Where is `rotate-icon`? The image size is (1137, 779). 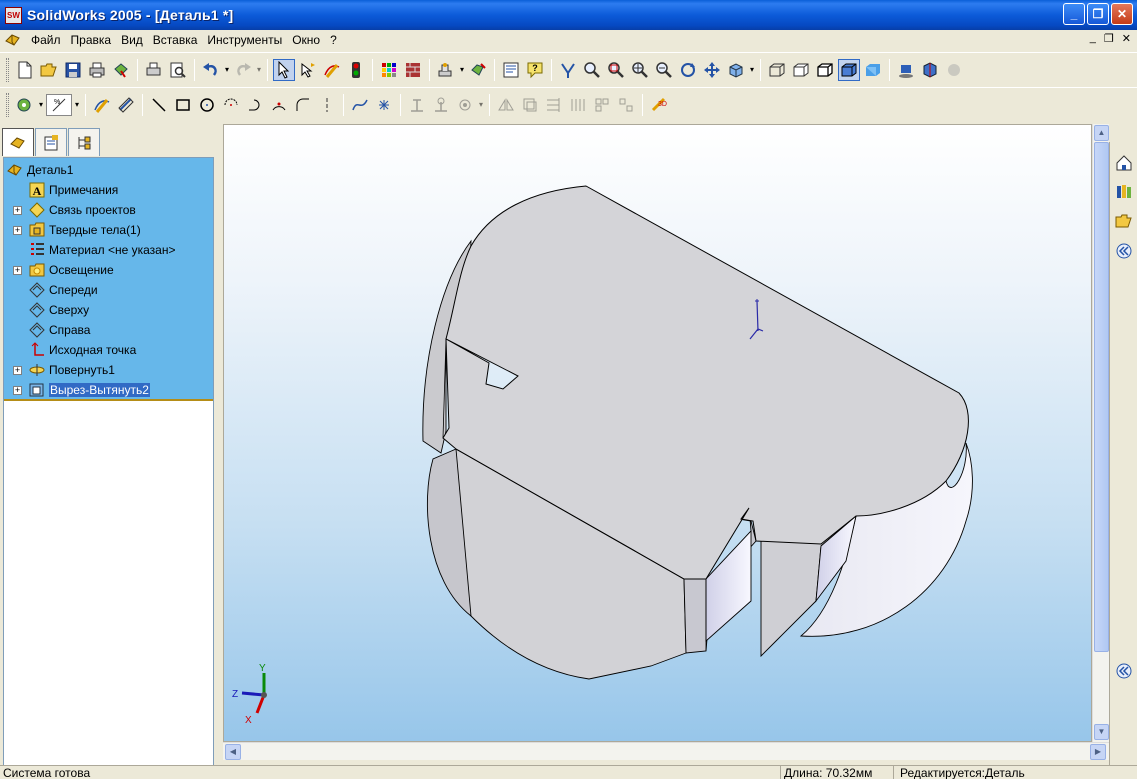
rotate-icon is located at coordinates (688, 70).